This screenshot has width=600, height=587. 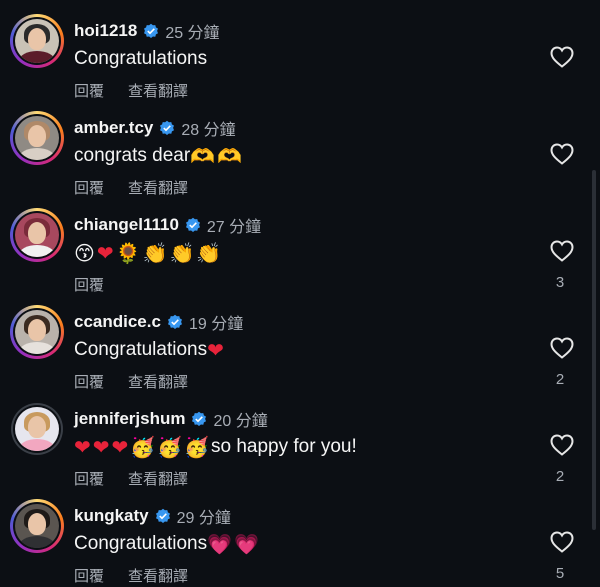 I want to click on comment-header: kungkaty 29 分鐘, so click(x=152, y=516).